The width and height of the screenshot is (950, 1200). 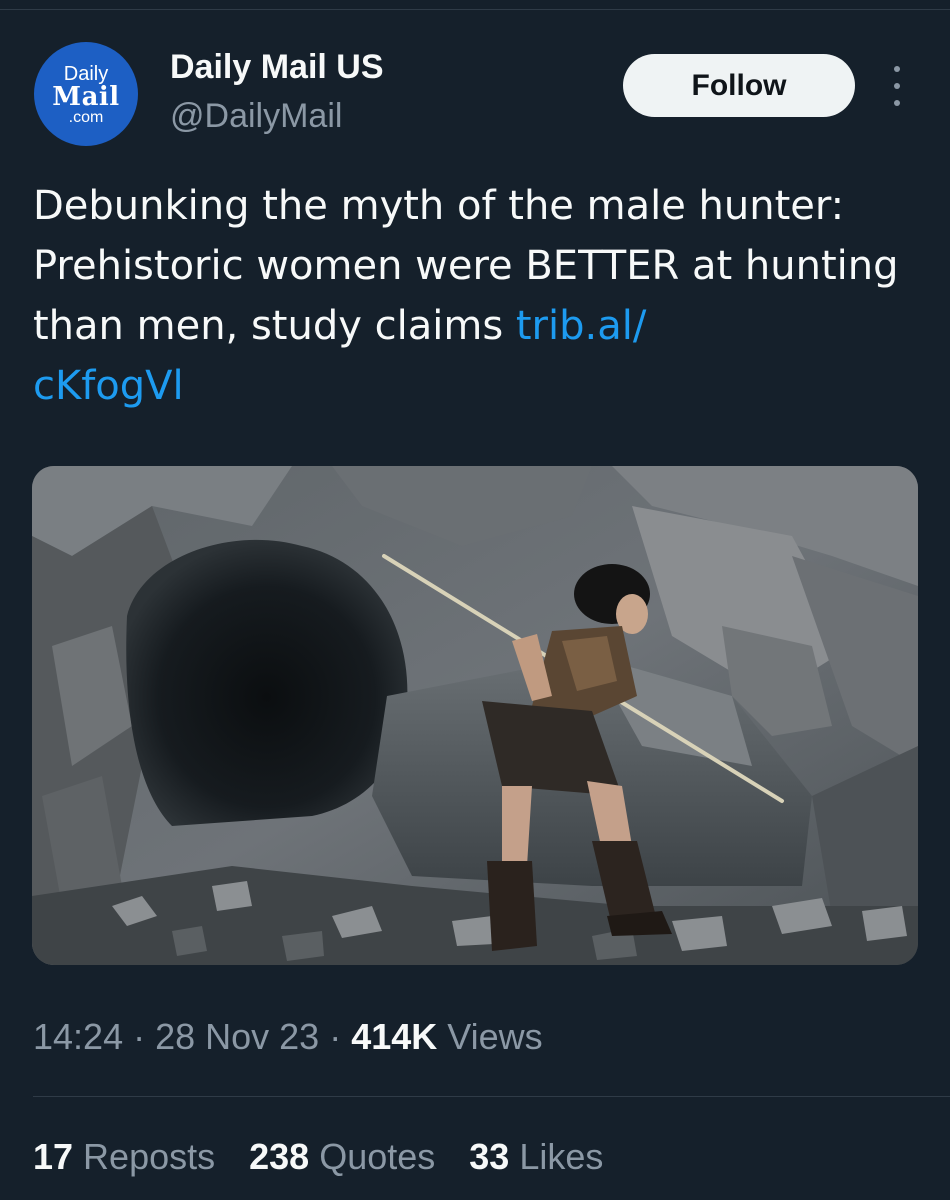 I want to click on author-display-name: Daily Mail US, so click(x=277, y=67).